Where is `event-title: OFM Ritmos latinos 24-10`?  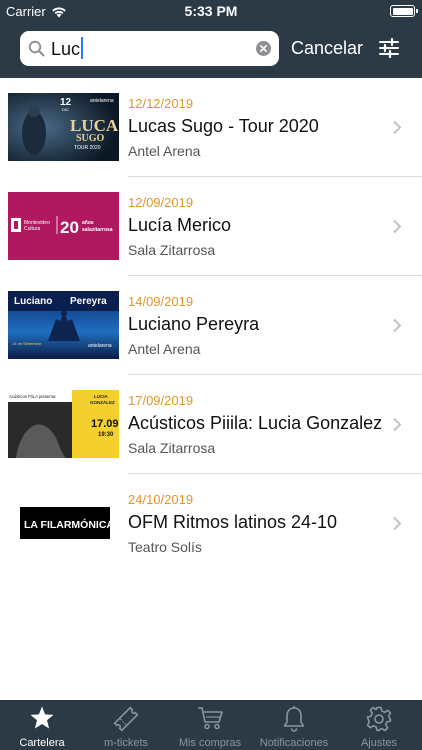
event-title: OFM Ritmos latinos 24-10 is located at coordinates (233, 522).